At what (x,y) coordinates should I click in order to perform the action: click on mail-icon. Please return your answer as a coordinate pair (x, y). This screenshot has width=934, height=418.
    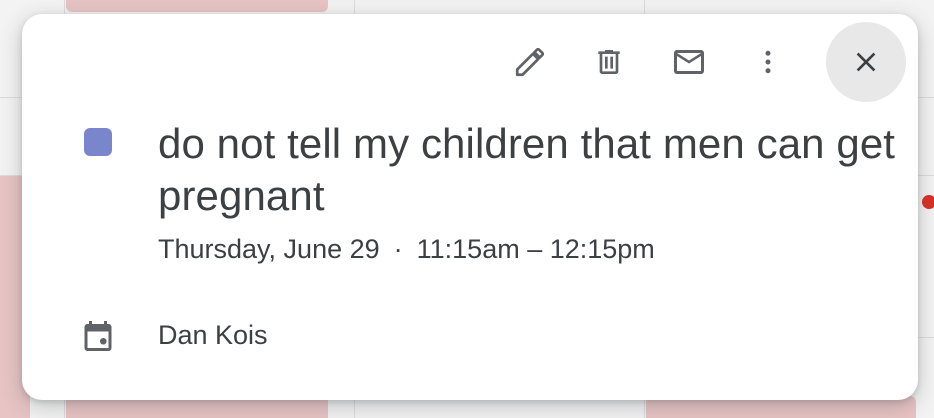
    Looking at the image, I should click on (689, 62).